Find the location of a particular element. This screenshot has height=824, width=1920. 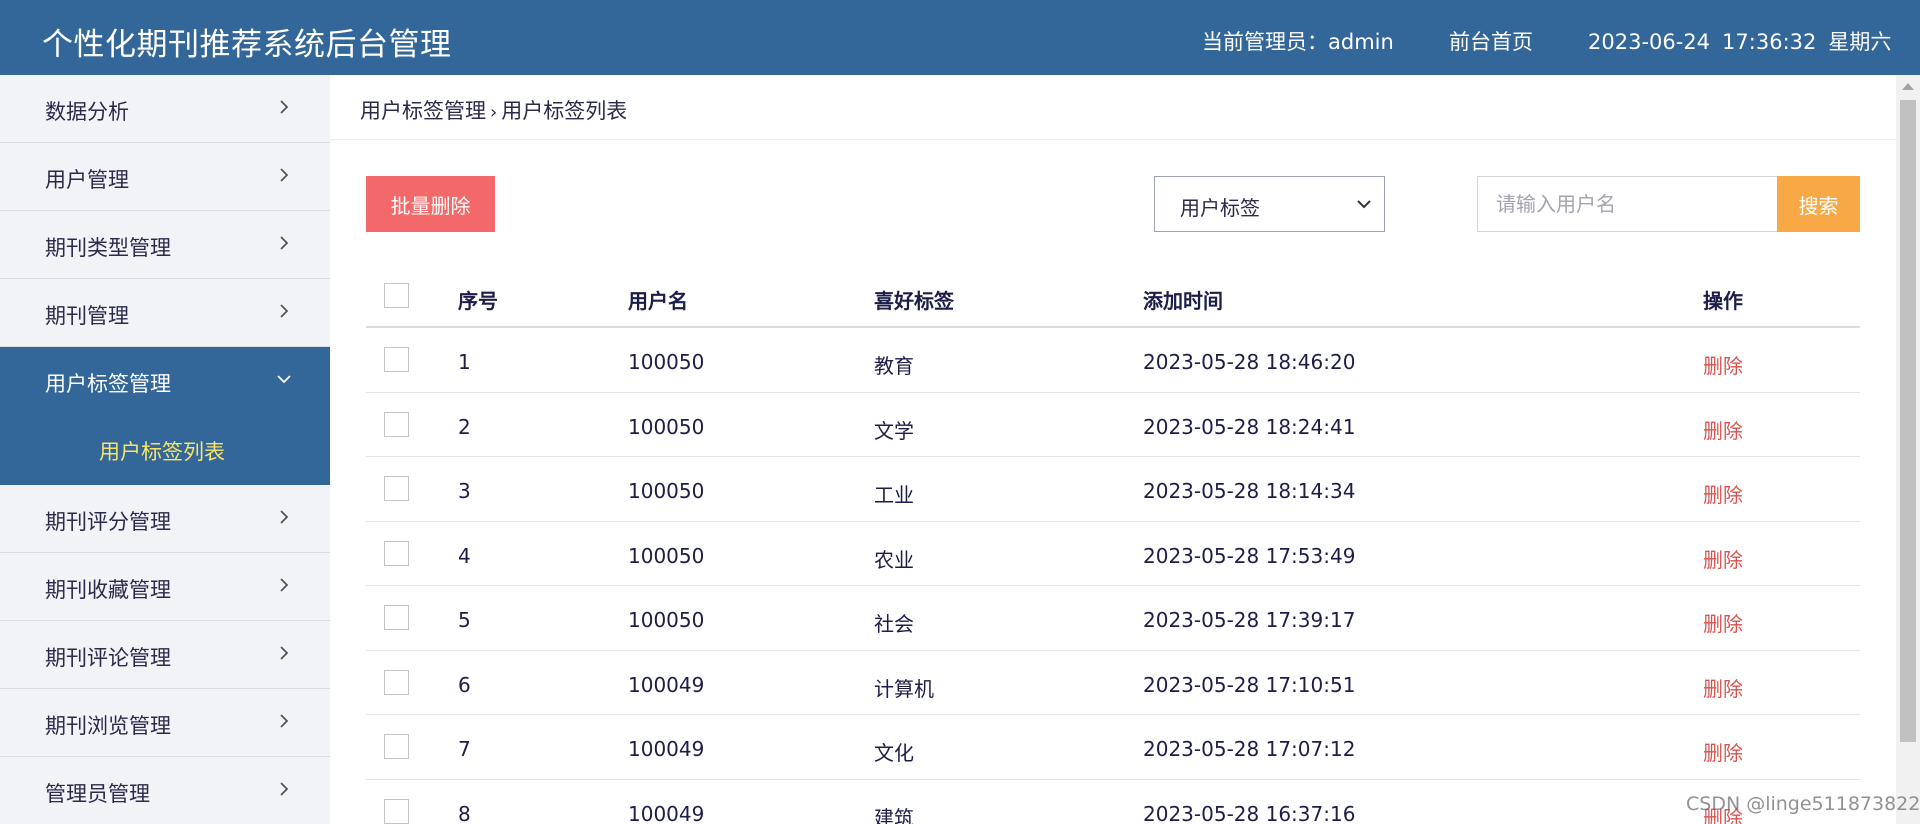

breadcrumb-current: 用户标签列表 is located at coordinates (564, 111).